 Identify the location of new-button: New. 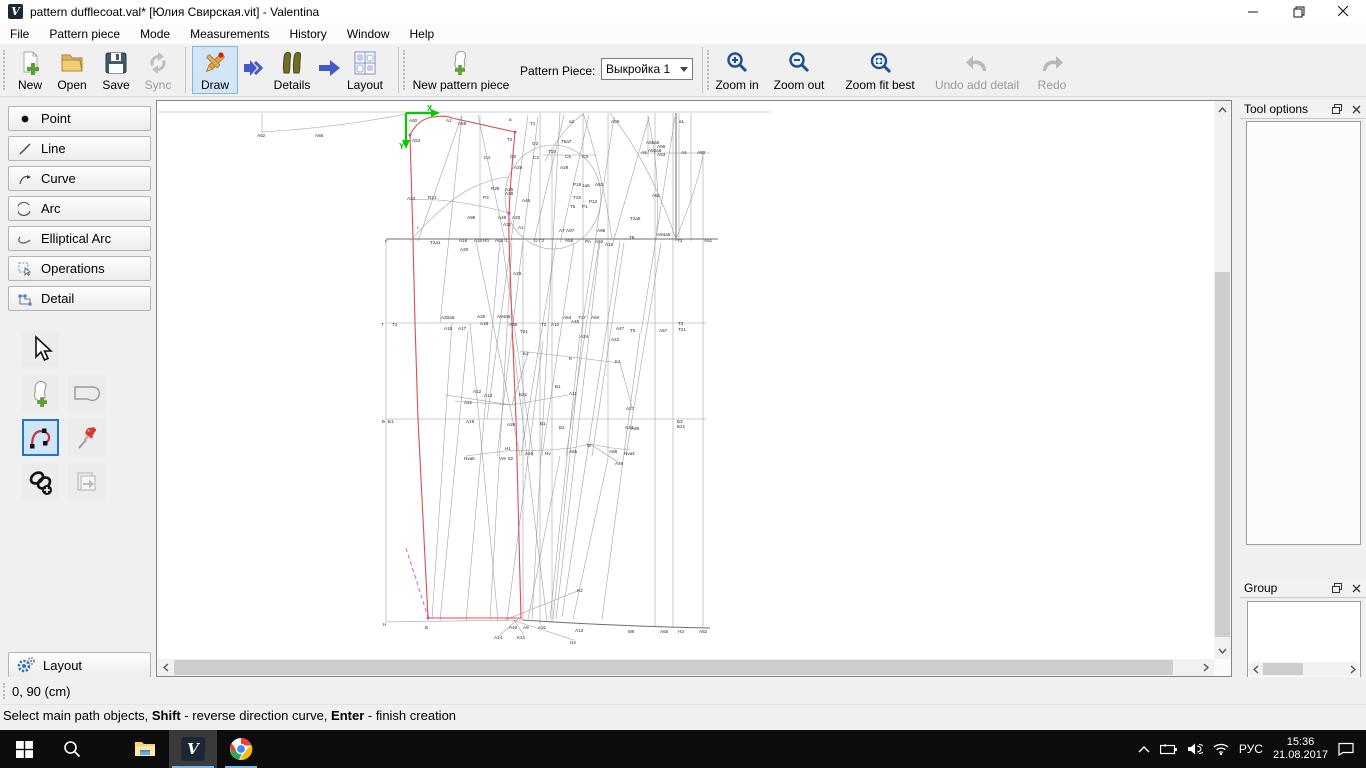
(30, 70).